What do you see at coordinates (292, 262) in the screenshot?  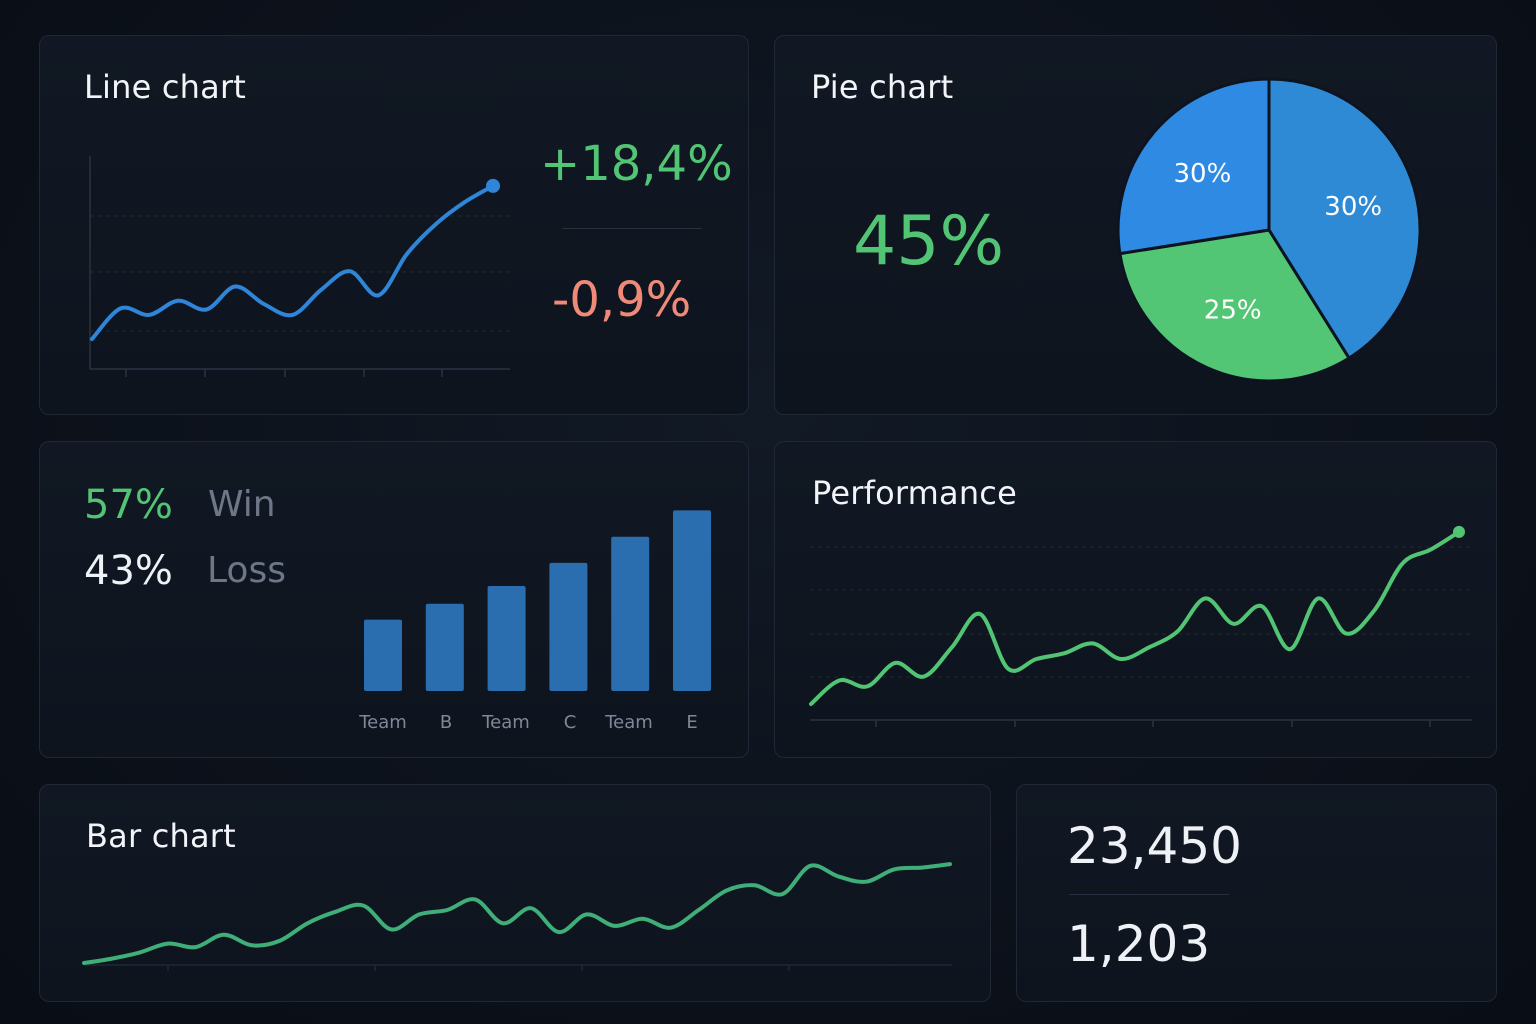 I see `line-series` at bounding box center [292, 262].